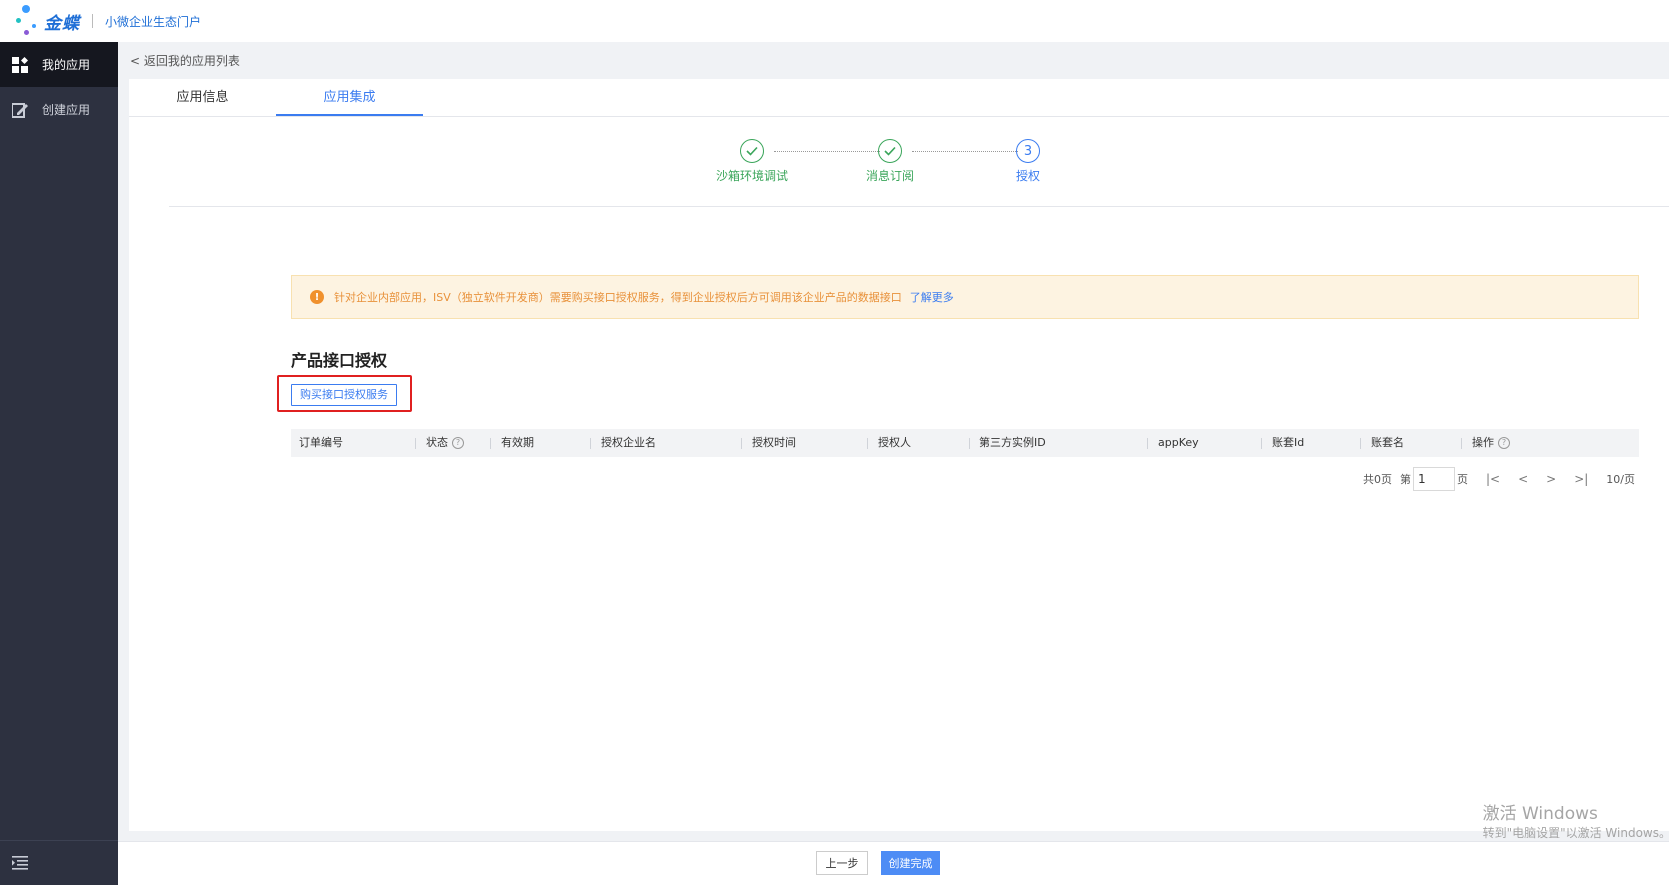 The width and height of the screenshot is (1669, 885). What do you see at coordinates (1028, 151) in the screenshot?
I see `step-number: 3` at bounding box center [1028, 151].